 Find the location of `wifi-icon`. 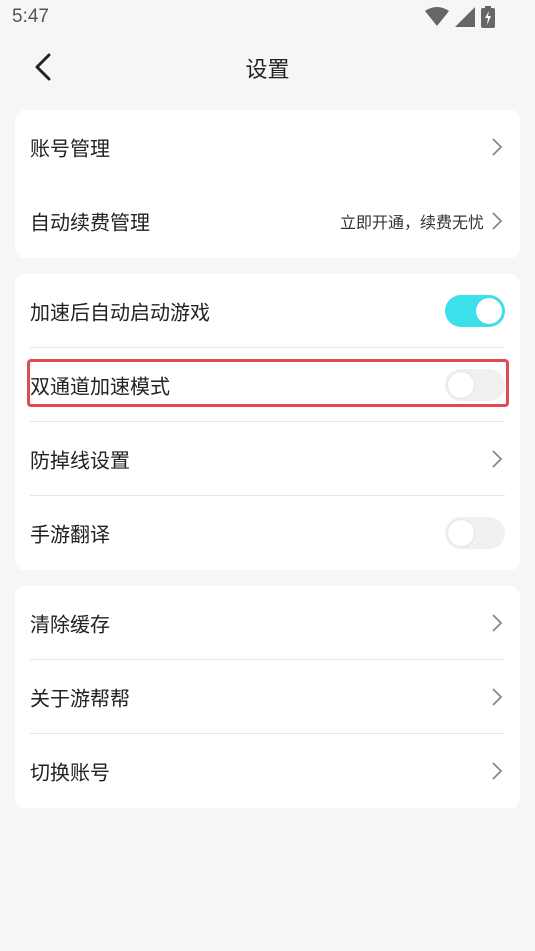

wifi-icon is located at coordinates (437, 16).